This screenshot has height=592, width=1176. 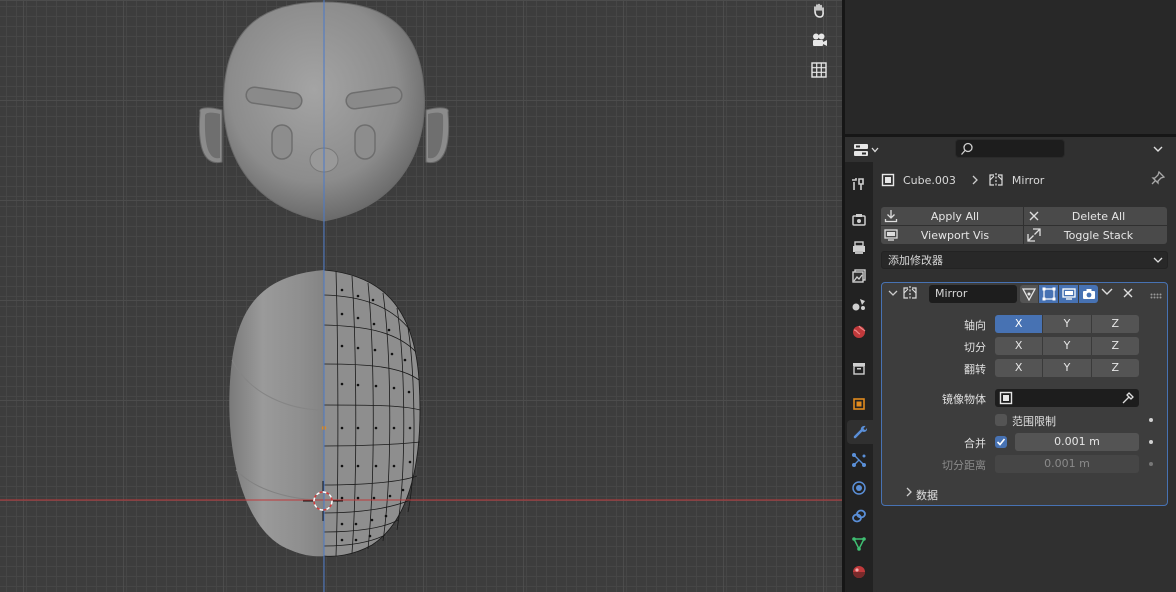 I want to click on apply-all-label: Apply All, so click(x=955, y=216).